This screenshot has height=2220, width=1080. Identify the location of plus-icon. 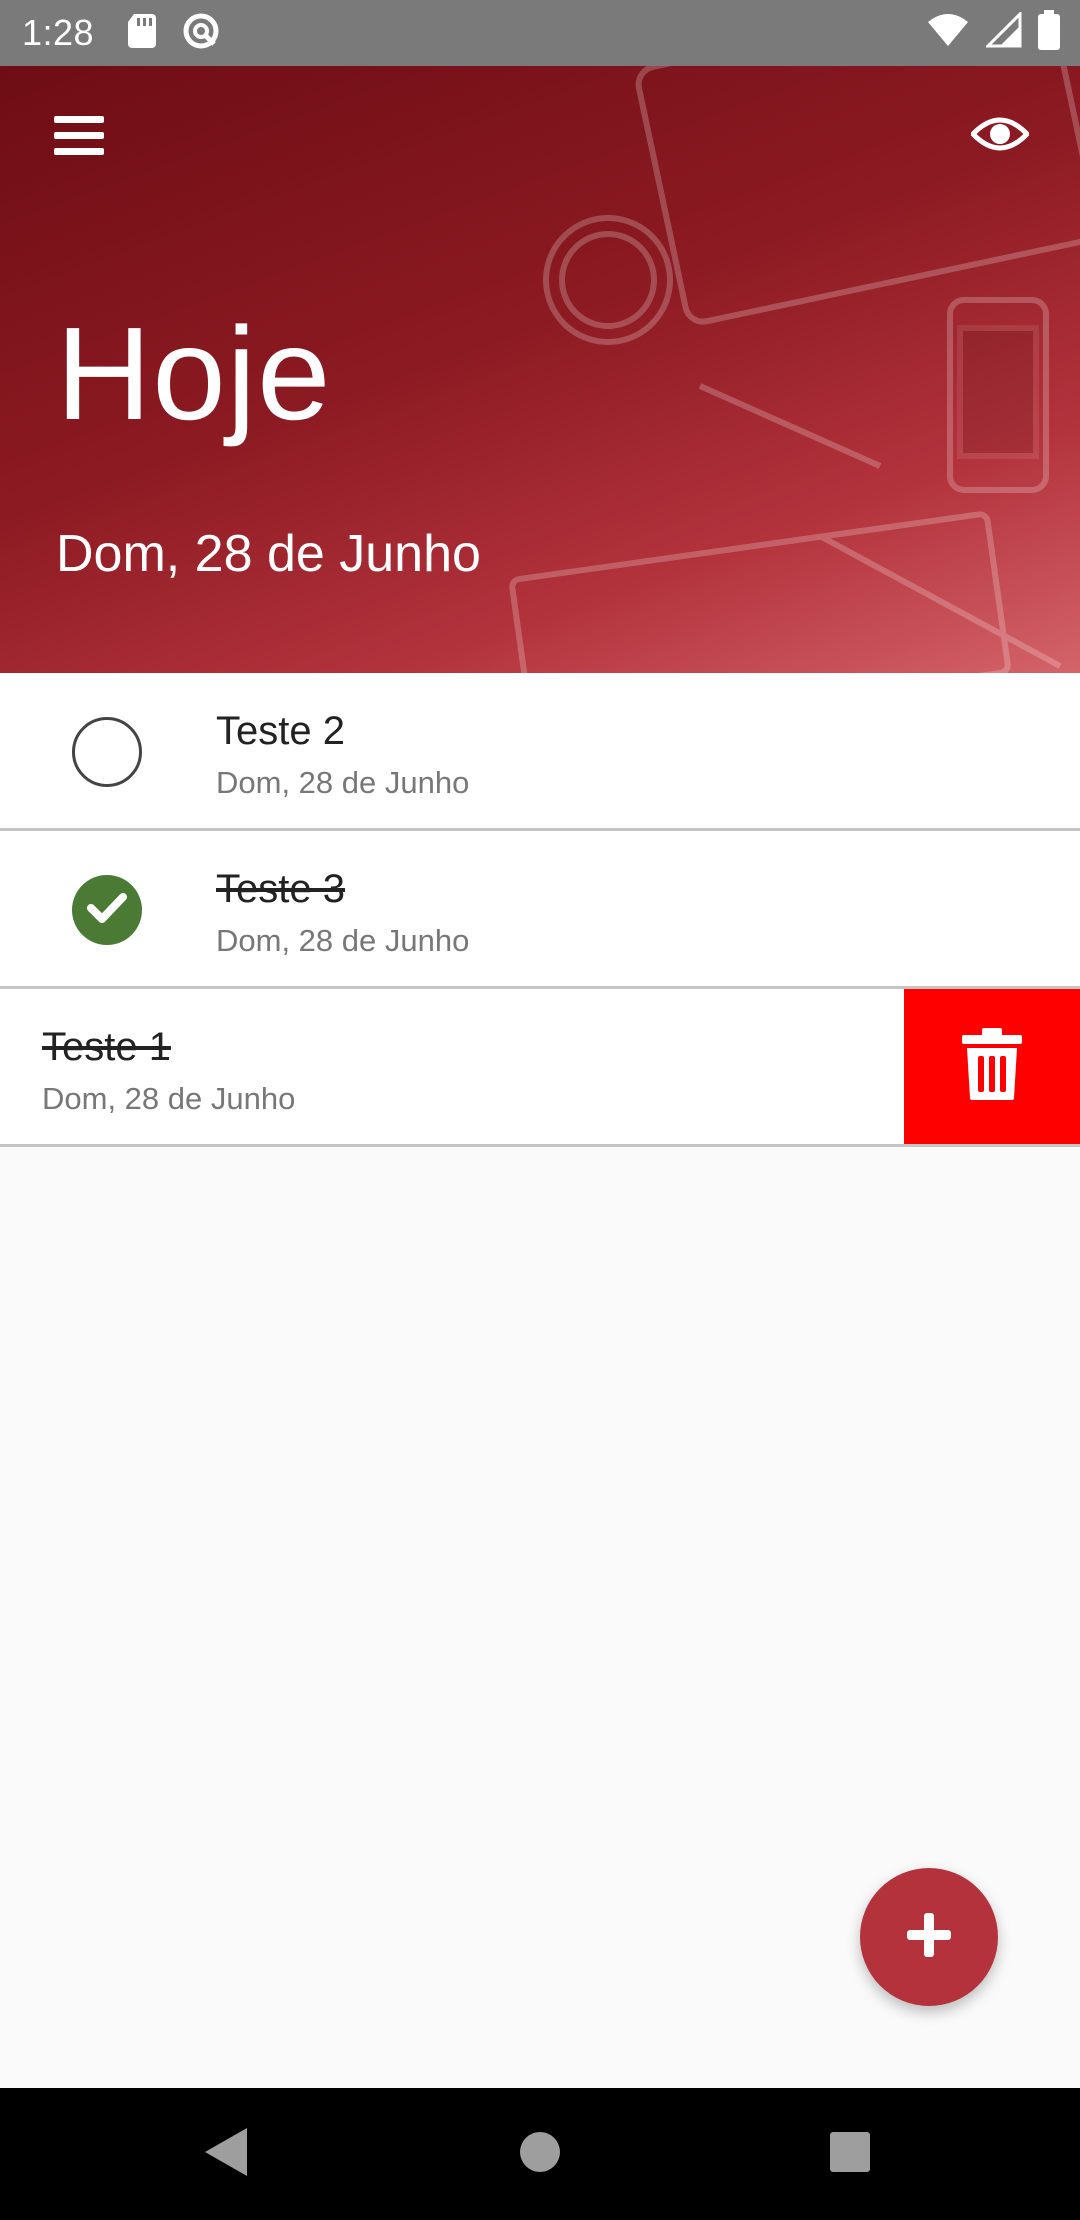
(929, 1937).